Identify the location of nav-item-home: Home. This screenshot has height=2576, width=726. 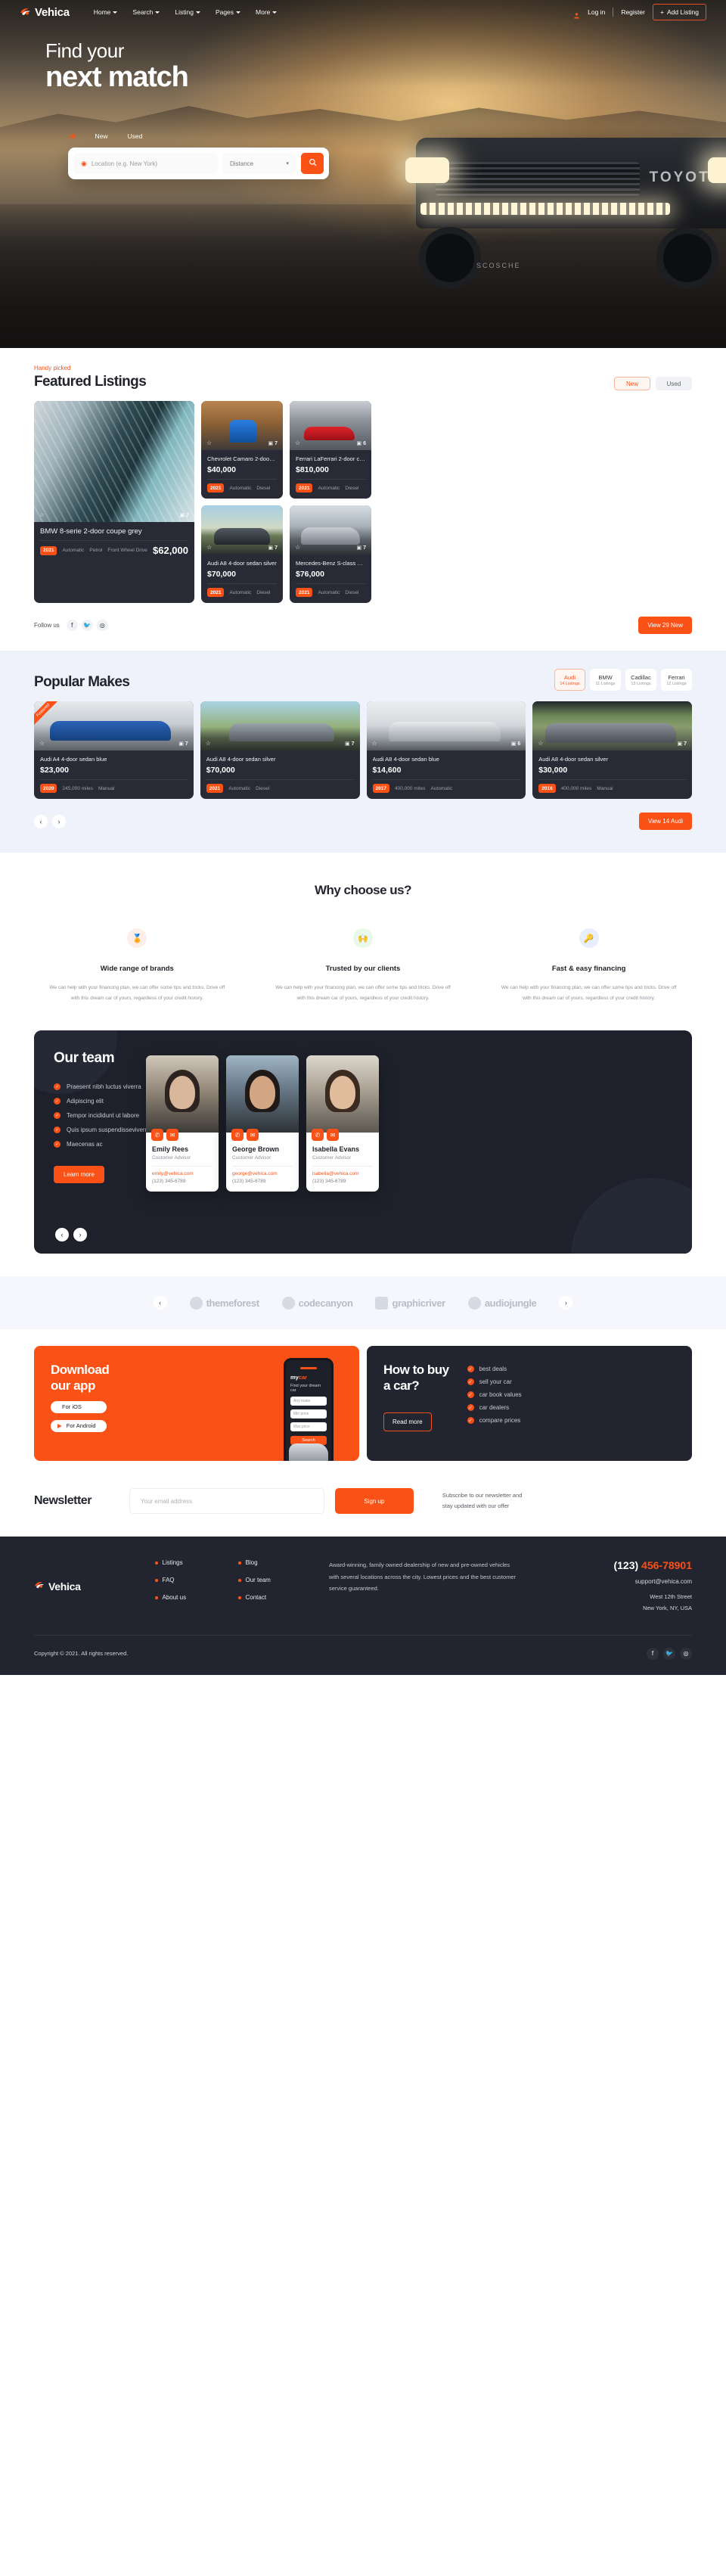
(106, 12).